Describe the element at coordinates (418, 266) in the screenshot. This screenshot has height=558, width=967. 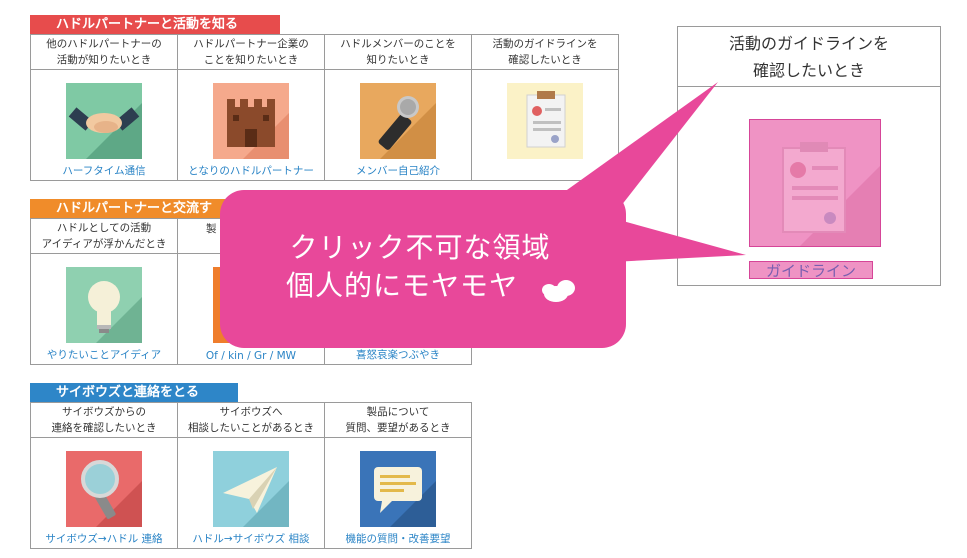
I see `callout-text: クリック不可な領域 個人的にモヤモヤ` at that location.